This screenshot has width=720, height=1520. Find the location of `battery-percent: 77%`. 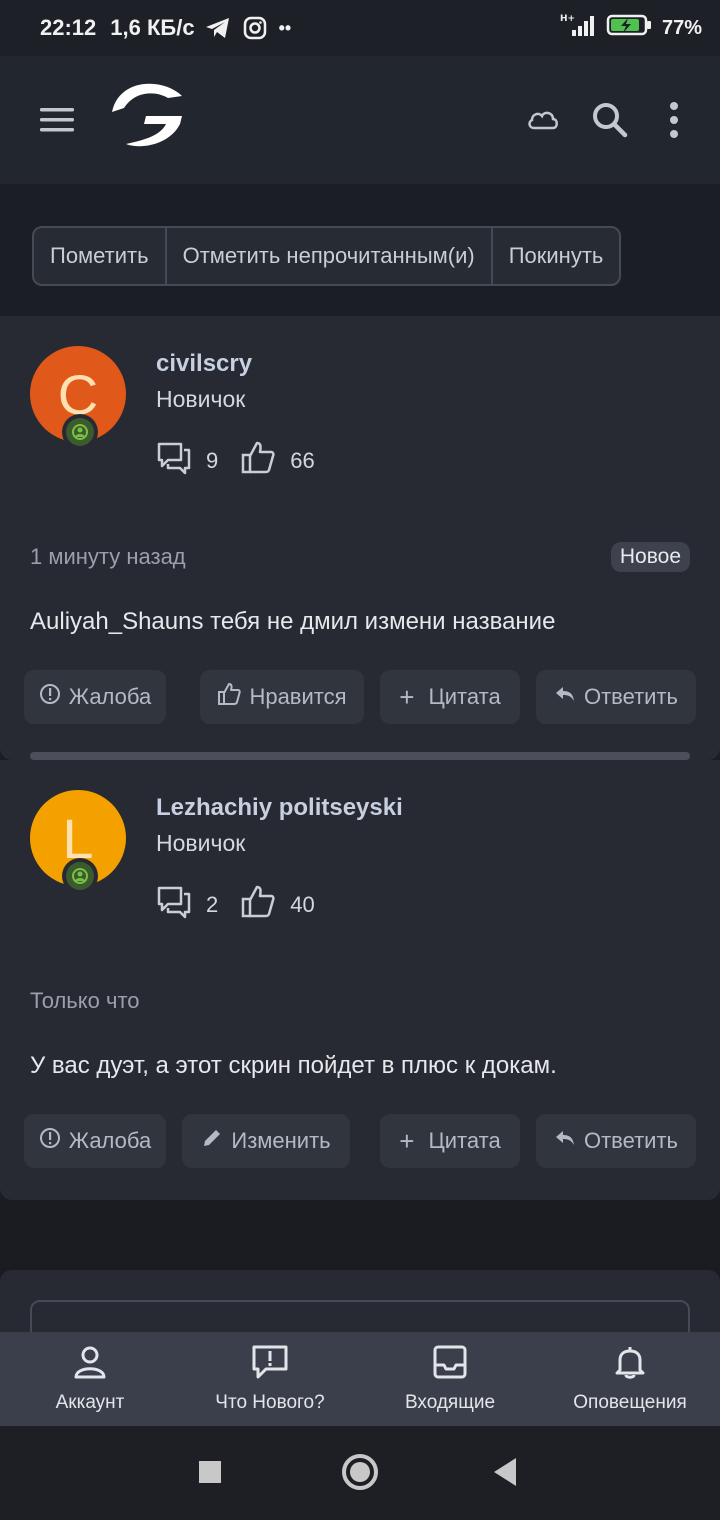

battery-percent: 77% is located at coordinates (681, 27).